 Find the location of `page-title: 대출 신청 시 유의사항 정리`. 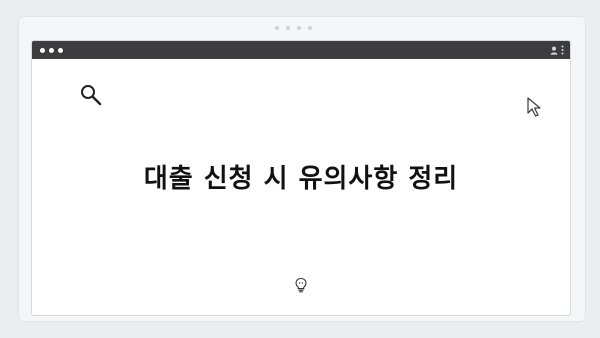

page-title: 대출 신청 시 유의사항 정리 is located at coordinates (301, 179).